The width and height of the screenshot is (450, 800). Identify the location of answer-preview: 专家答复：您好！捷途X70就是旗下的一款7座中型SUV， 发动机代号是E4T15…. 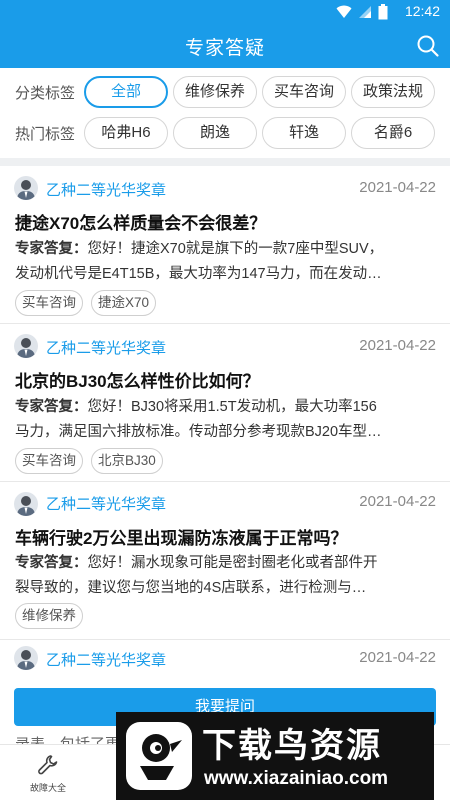
(223, 262).